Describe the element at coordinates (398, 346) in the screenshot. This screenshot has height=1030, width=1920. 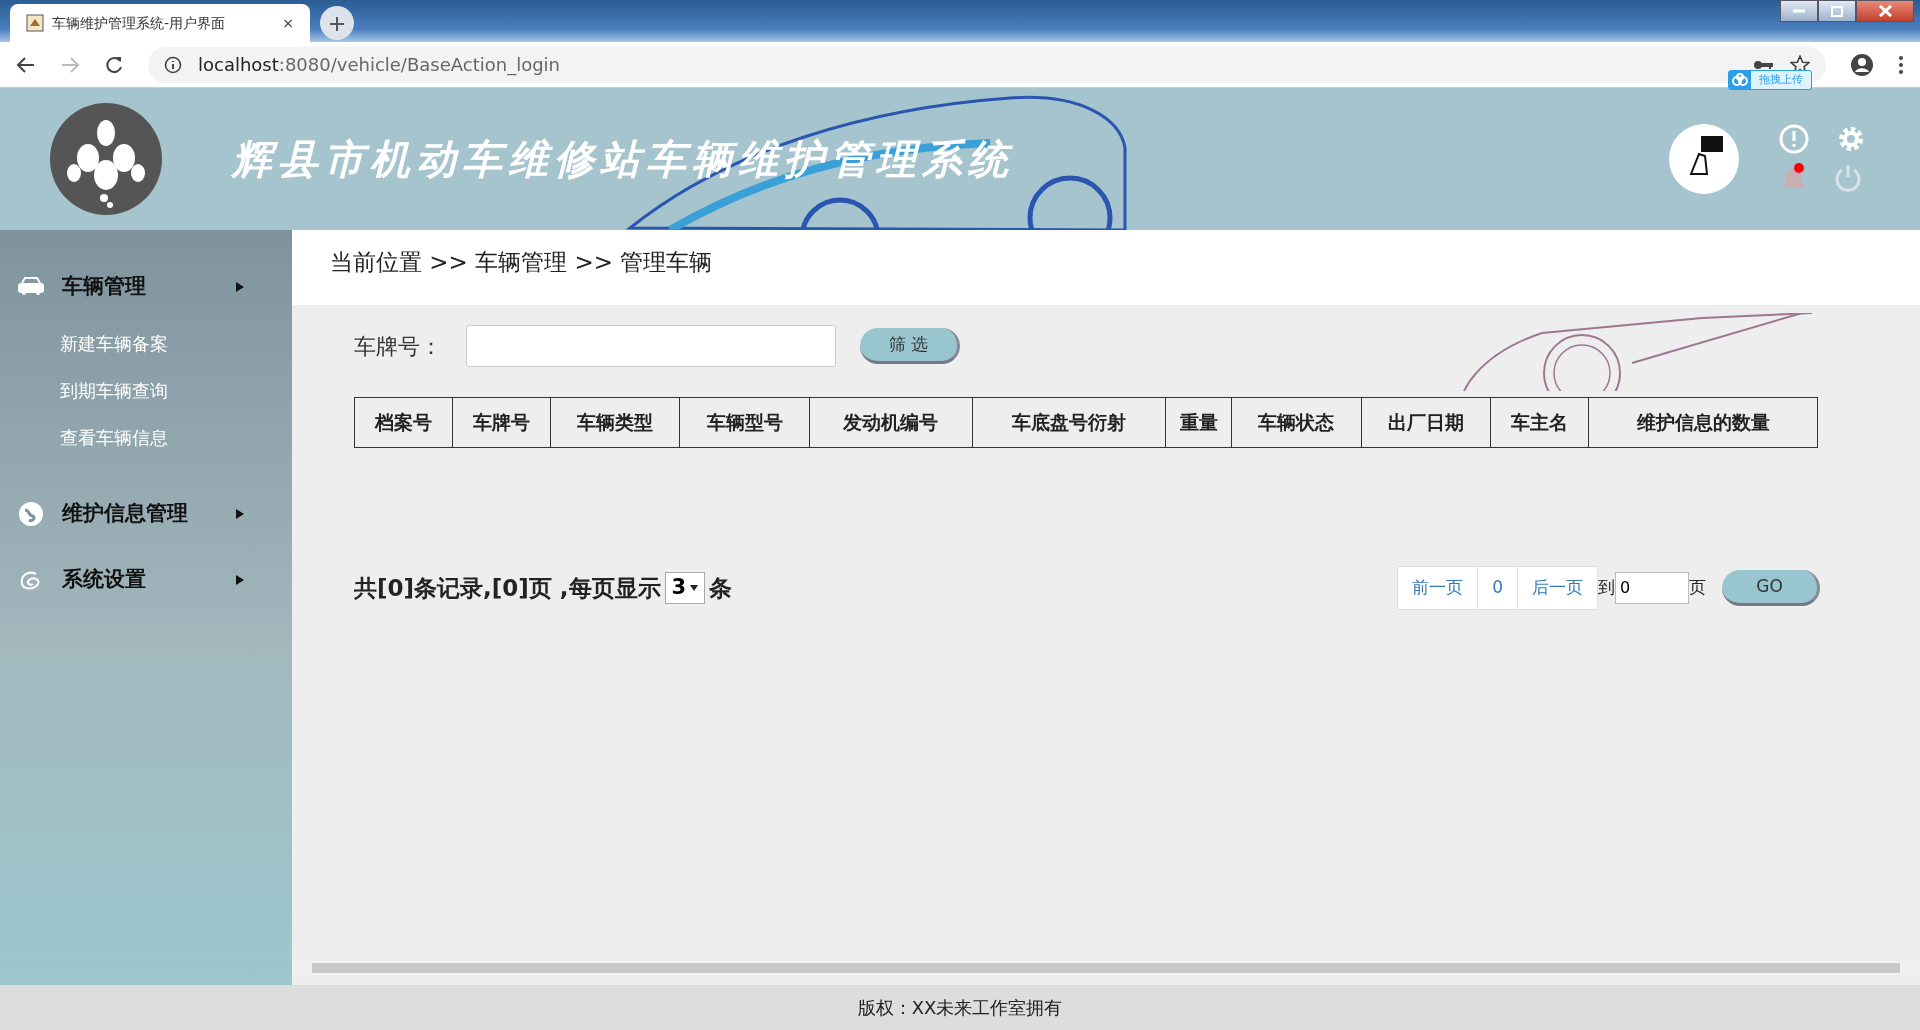
I see `filter-label: 车牌号：` at that location.